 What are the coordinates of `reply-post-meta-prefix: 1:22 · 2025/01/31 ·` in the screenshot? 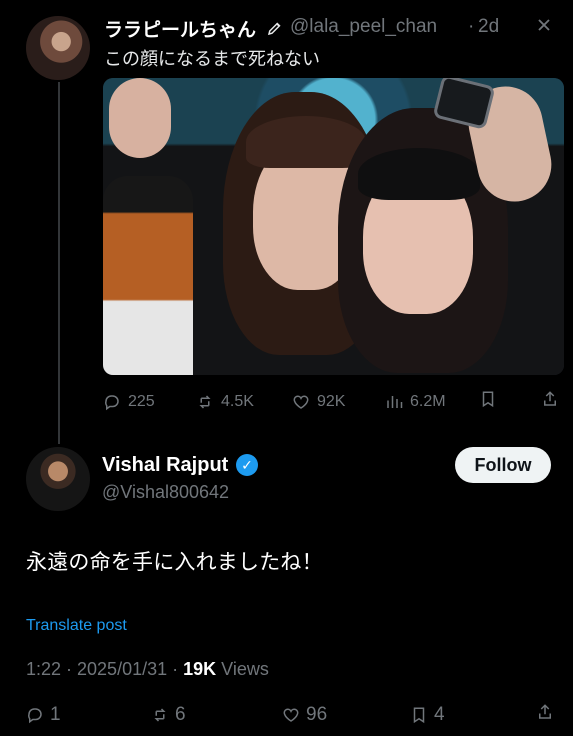 It's located at (105, 669).